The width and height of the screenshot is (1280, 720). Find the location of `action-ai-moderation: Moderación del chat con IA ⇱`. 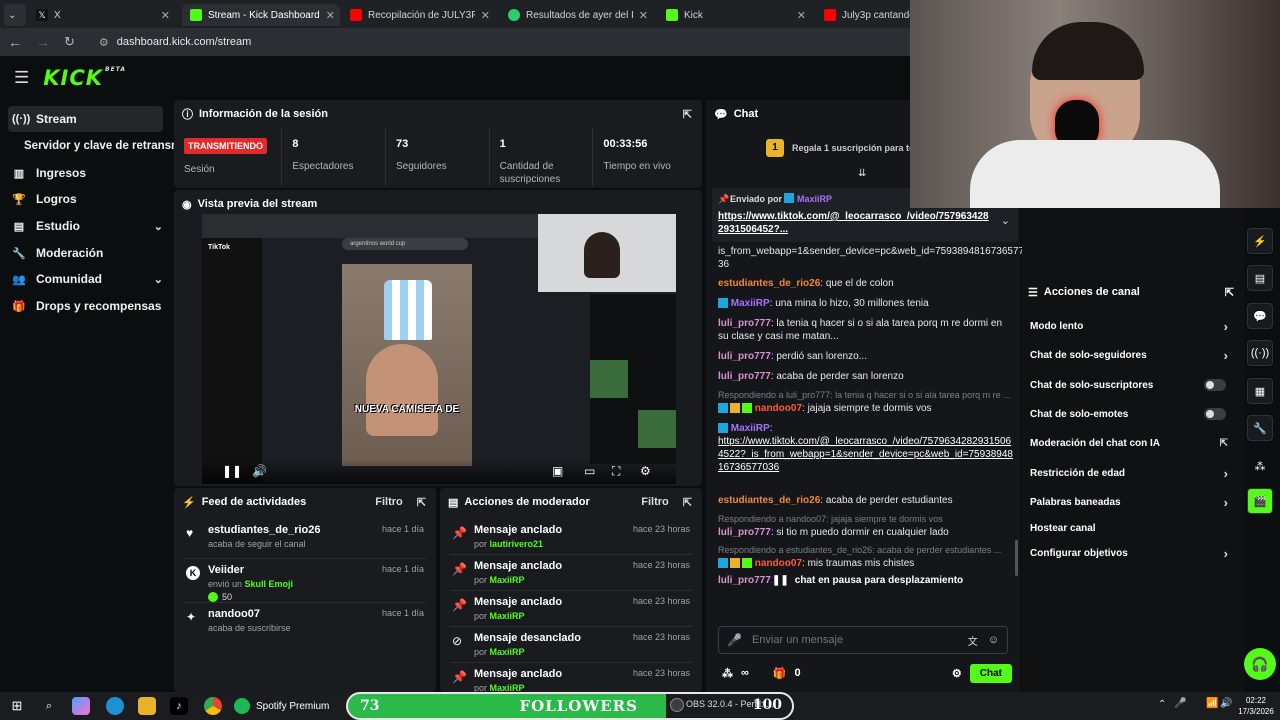

action-ai-moderation: Moderación del chat con IA ⇱ is located at coordinates (1131, 443).